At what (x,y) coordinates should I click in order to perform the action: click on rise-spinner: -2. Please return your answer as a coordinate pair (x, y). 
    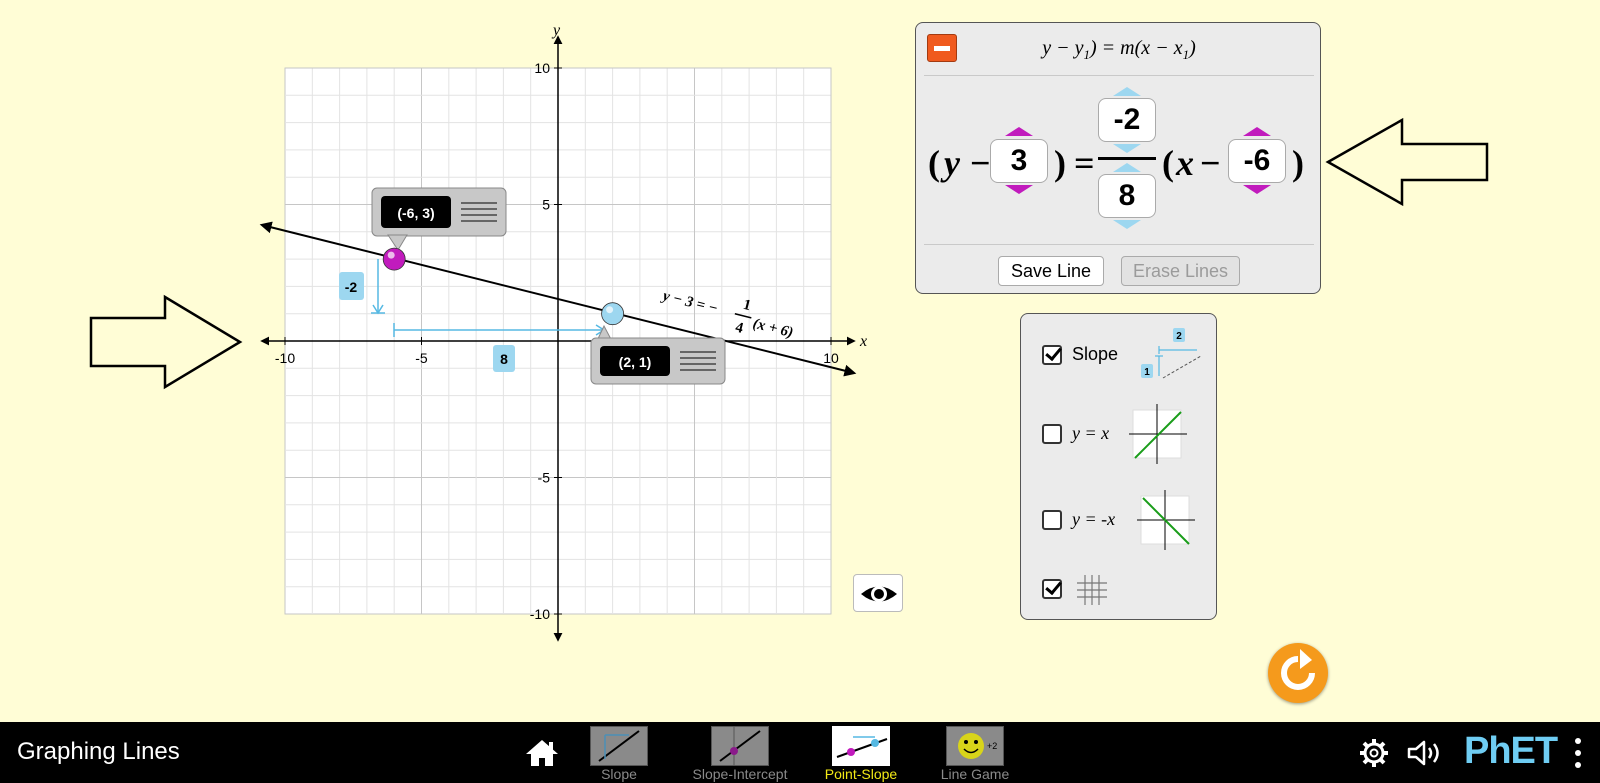
    Looking at the image, I should click on (1127, 120).